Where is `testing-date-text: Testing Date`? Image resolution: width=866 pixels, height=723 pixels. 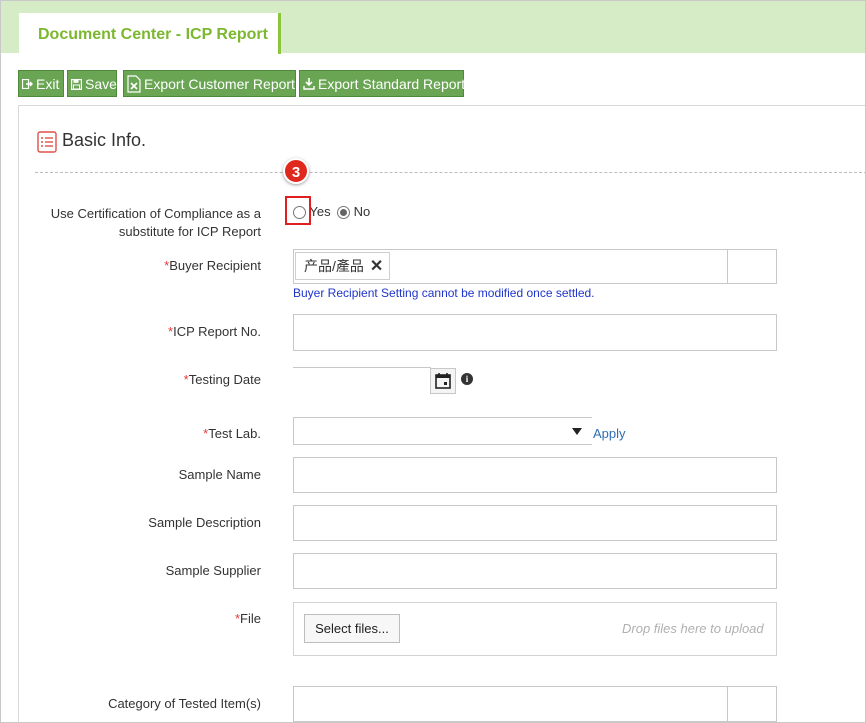
testing-date-text: Testing Date is located at coordinates (224, 379).